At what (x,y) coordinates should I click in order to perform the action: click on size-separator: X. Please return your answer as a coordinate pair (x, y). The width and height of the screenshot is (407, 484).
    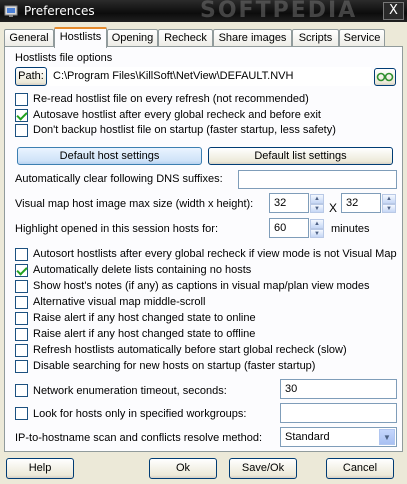
    Looking at the image, I should click on (333, 208).